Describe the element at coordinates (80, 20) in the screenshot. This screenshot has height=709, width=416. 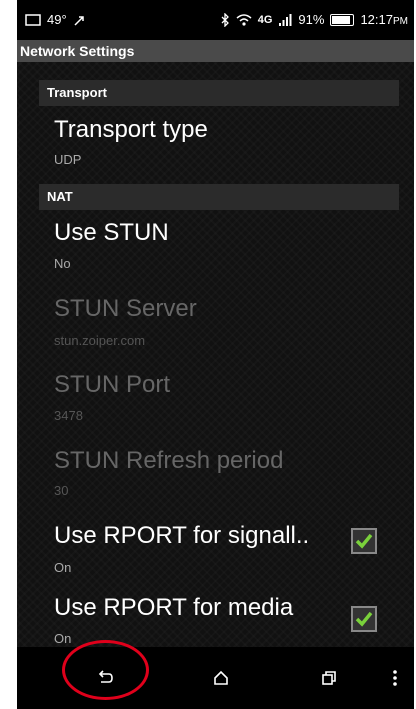
I see `notification-icon` at that location.